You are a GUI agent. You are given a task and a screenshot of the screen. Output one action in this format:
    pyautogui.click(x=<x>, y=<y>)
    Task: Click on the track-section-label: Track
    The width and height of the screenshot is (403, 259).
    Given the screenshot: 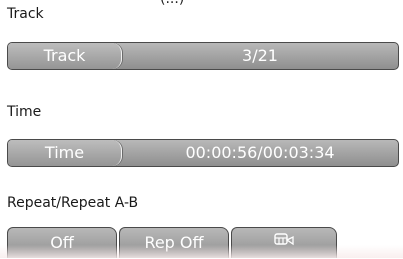 What is the action you would take?
    pyautogui.click(x=25, y=14)
    